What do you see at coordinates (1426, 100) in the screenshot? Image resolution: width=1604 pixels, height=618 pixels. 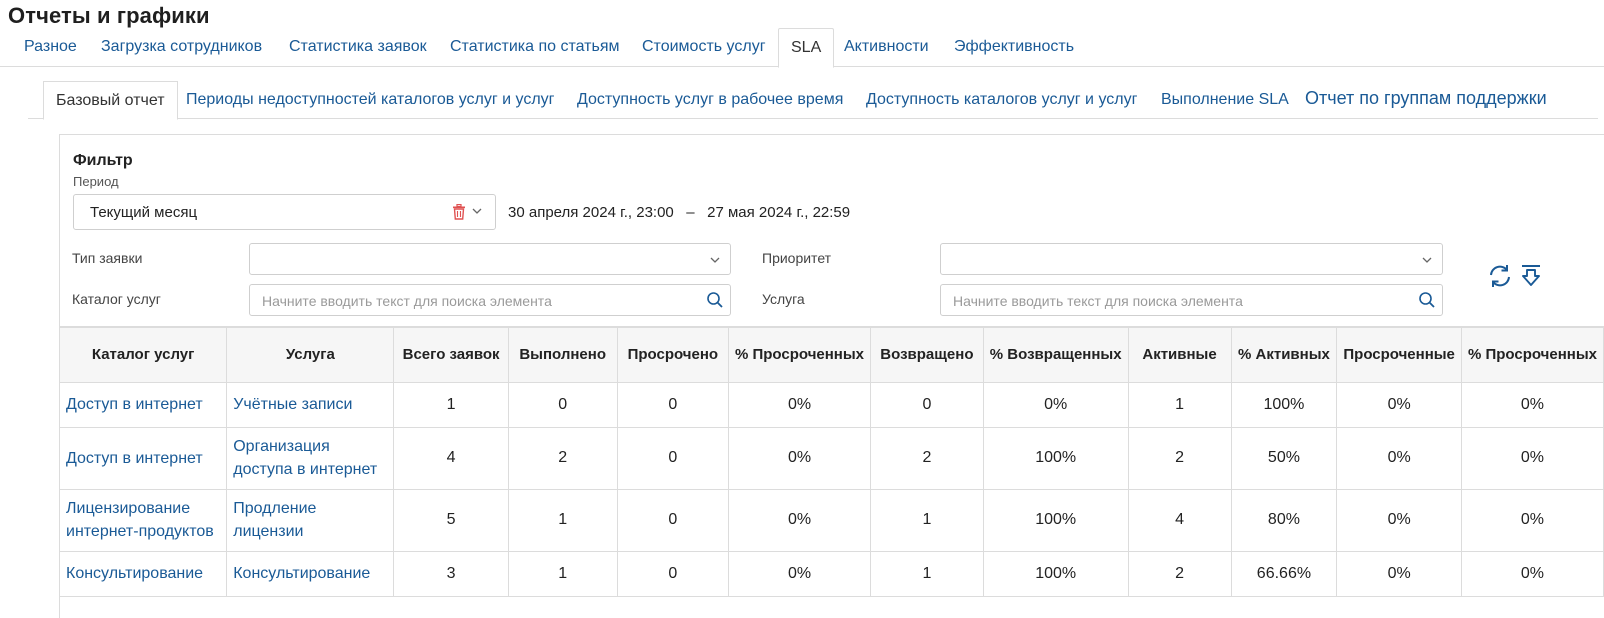 I see `subtab-support-groups-report: Отчет по группам поддержки` at bounding box center [1426, 100].